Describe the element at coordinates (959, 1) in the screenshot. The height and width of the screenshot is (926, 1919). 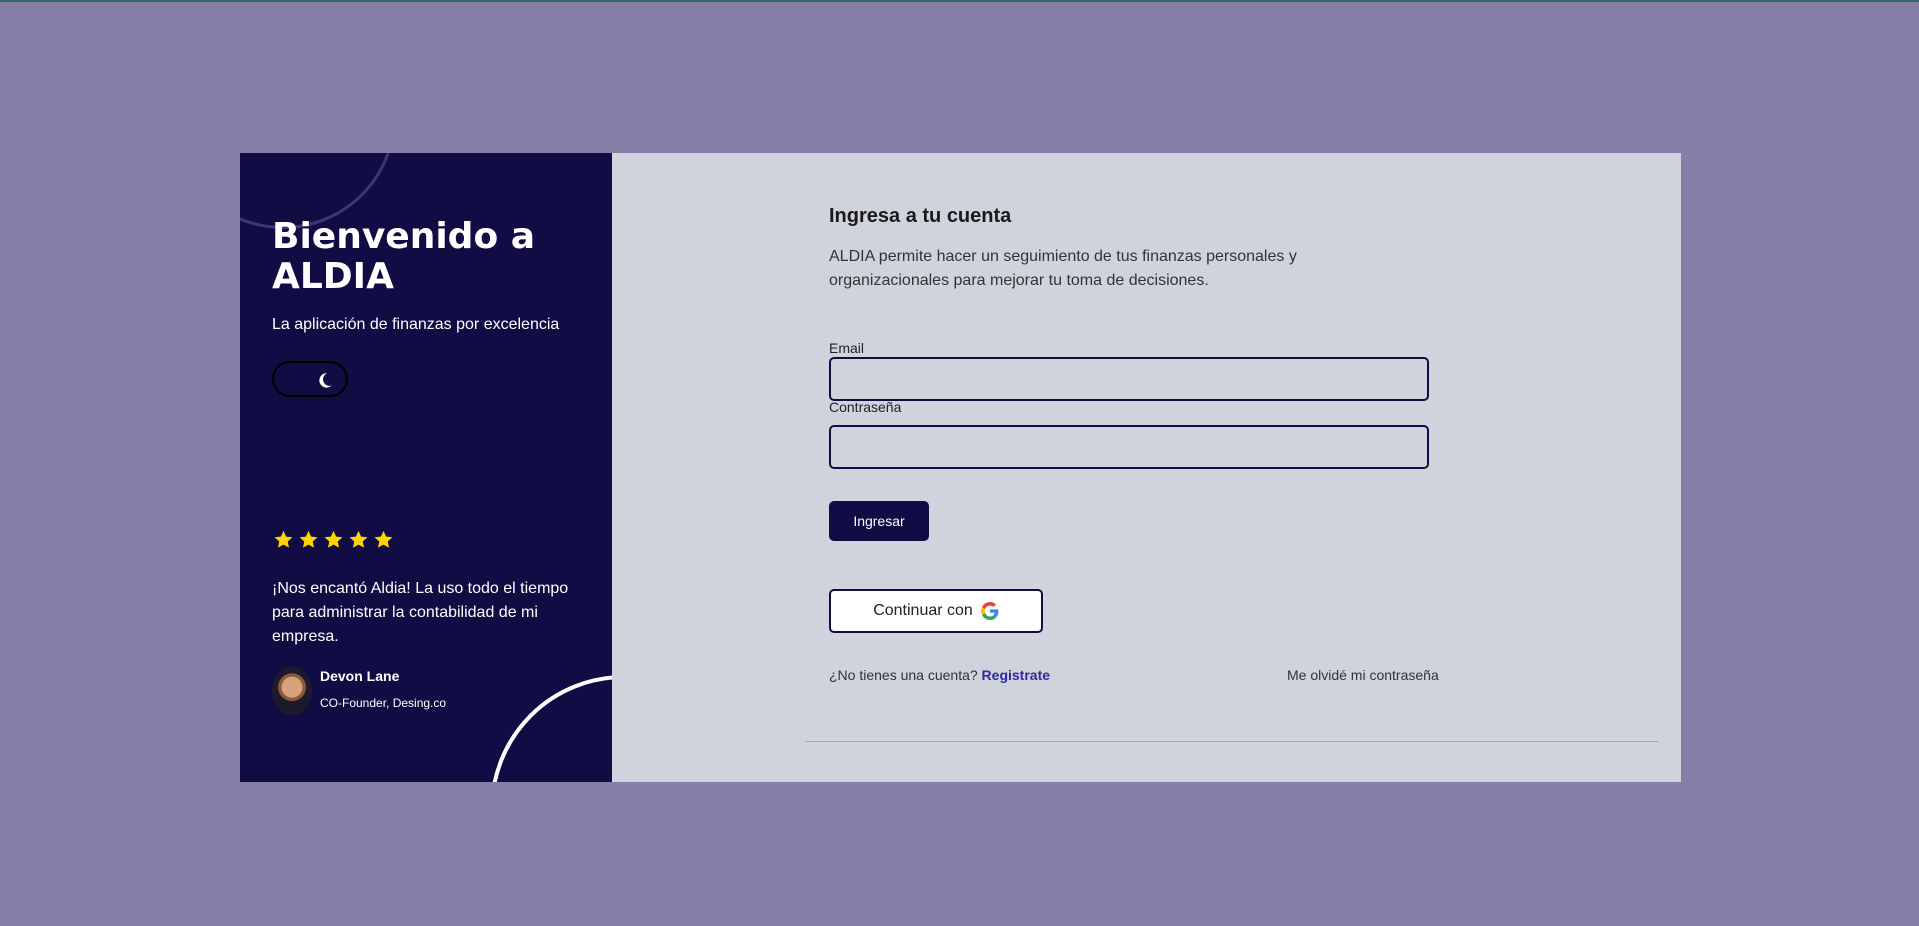
I see `top-accent-line` at that location.